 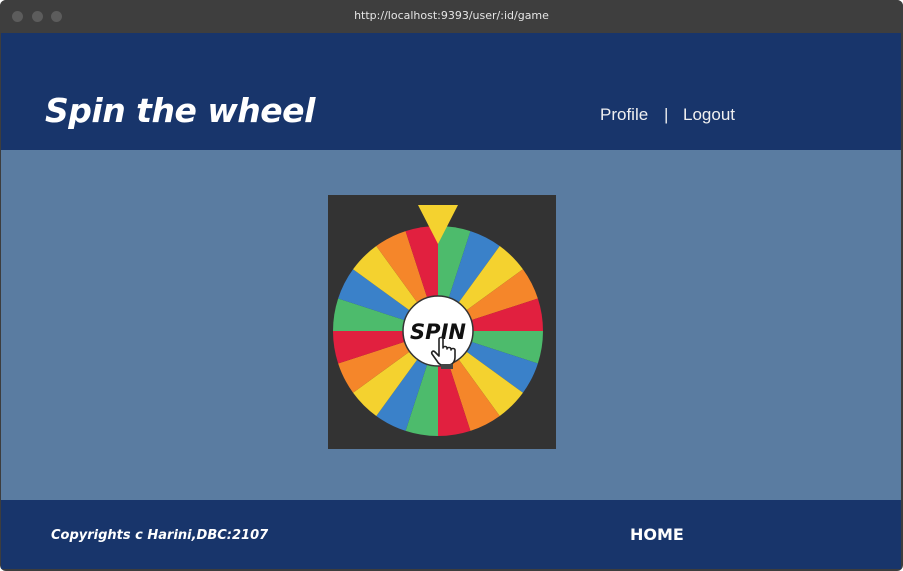 I want to click on wheel-container: SPIN, so click(x=442, y=322).